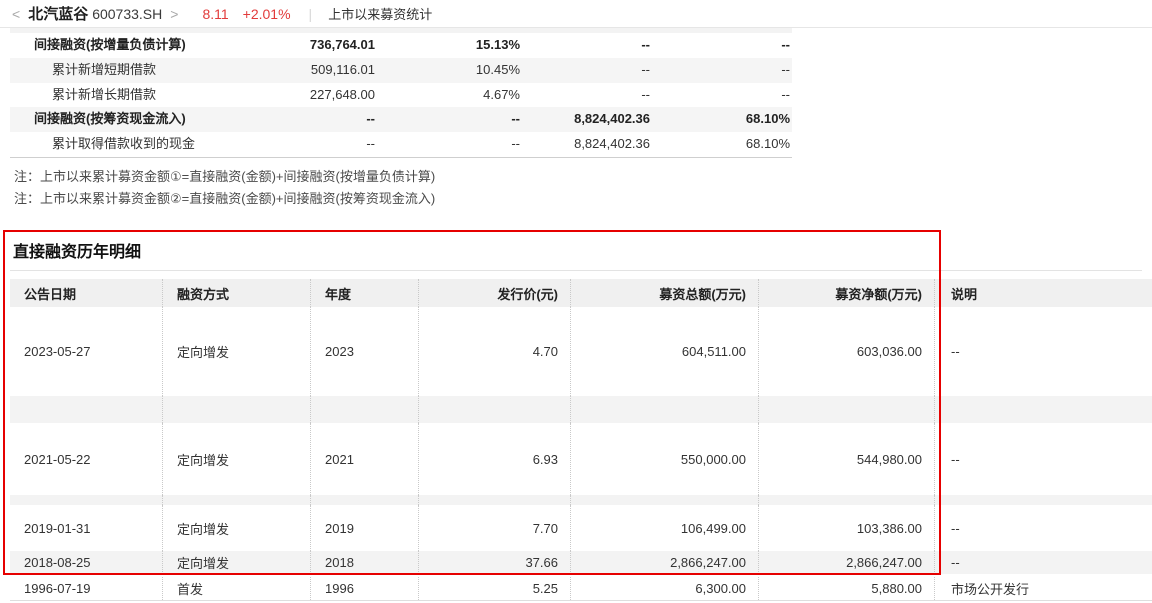  What do you see at coordinates (57, 588) in the screenshot?
I see `cell-announce-date: 1996-07-19` at bounding box center [57, 588].